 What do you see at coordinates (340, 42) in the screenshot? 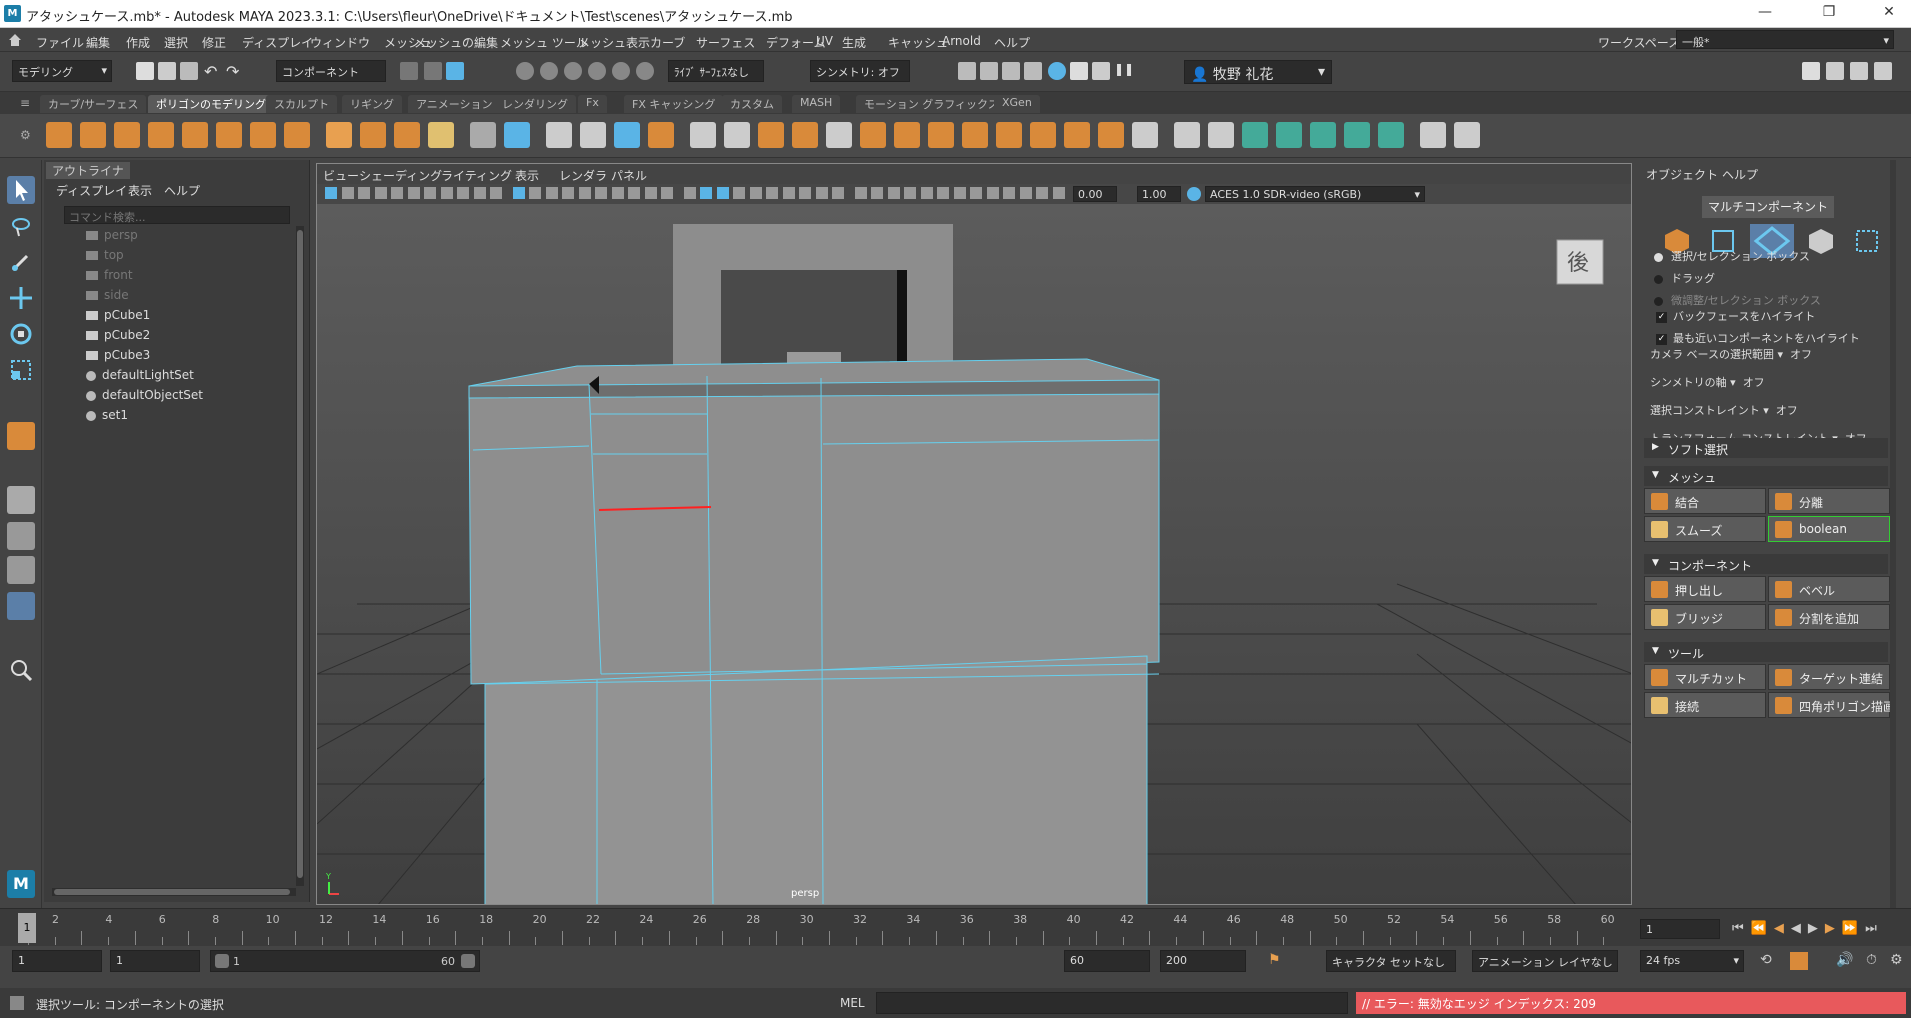
I see `menu-6: ウィンドウ` at bounding box center [340, 42].